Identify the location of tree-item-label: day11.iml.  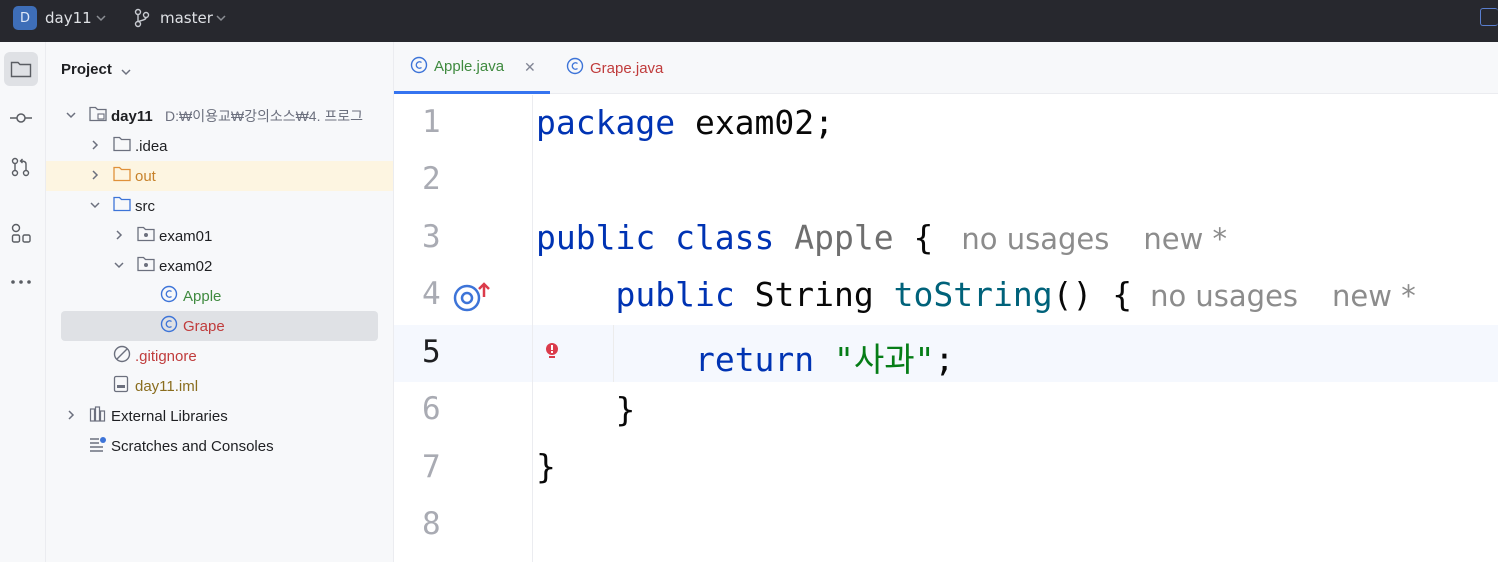
(167, 386).